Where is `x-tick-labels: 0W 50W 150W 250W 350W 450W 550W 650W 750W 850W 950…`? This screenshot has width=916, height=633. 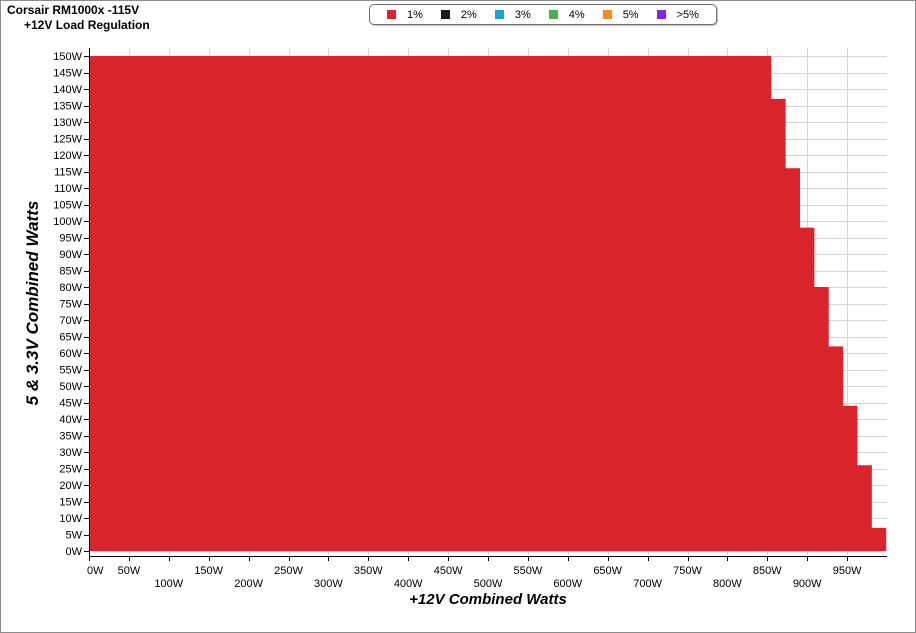 x-tick-labels: 0W 50W 150W 250W 350W 450W 550W 650W 750W 850W 950… is located at coordinates (474, 577).